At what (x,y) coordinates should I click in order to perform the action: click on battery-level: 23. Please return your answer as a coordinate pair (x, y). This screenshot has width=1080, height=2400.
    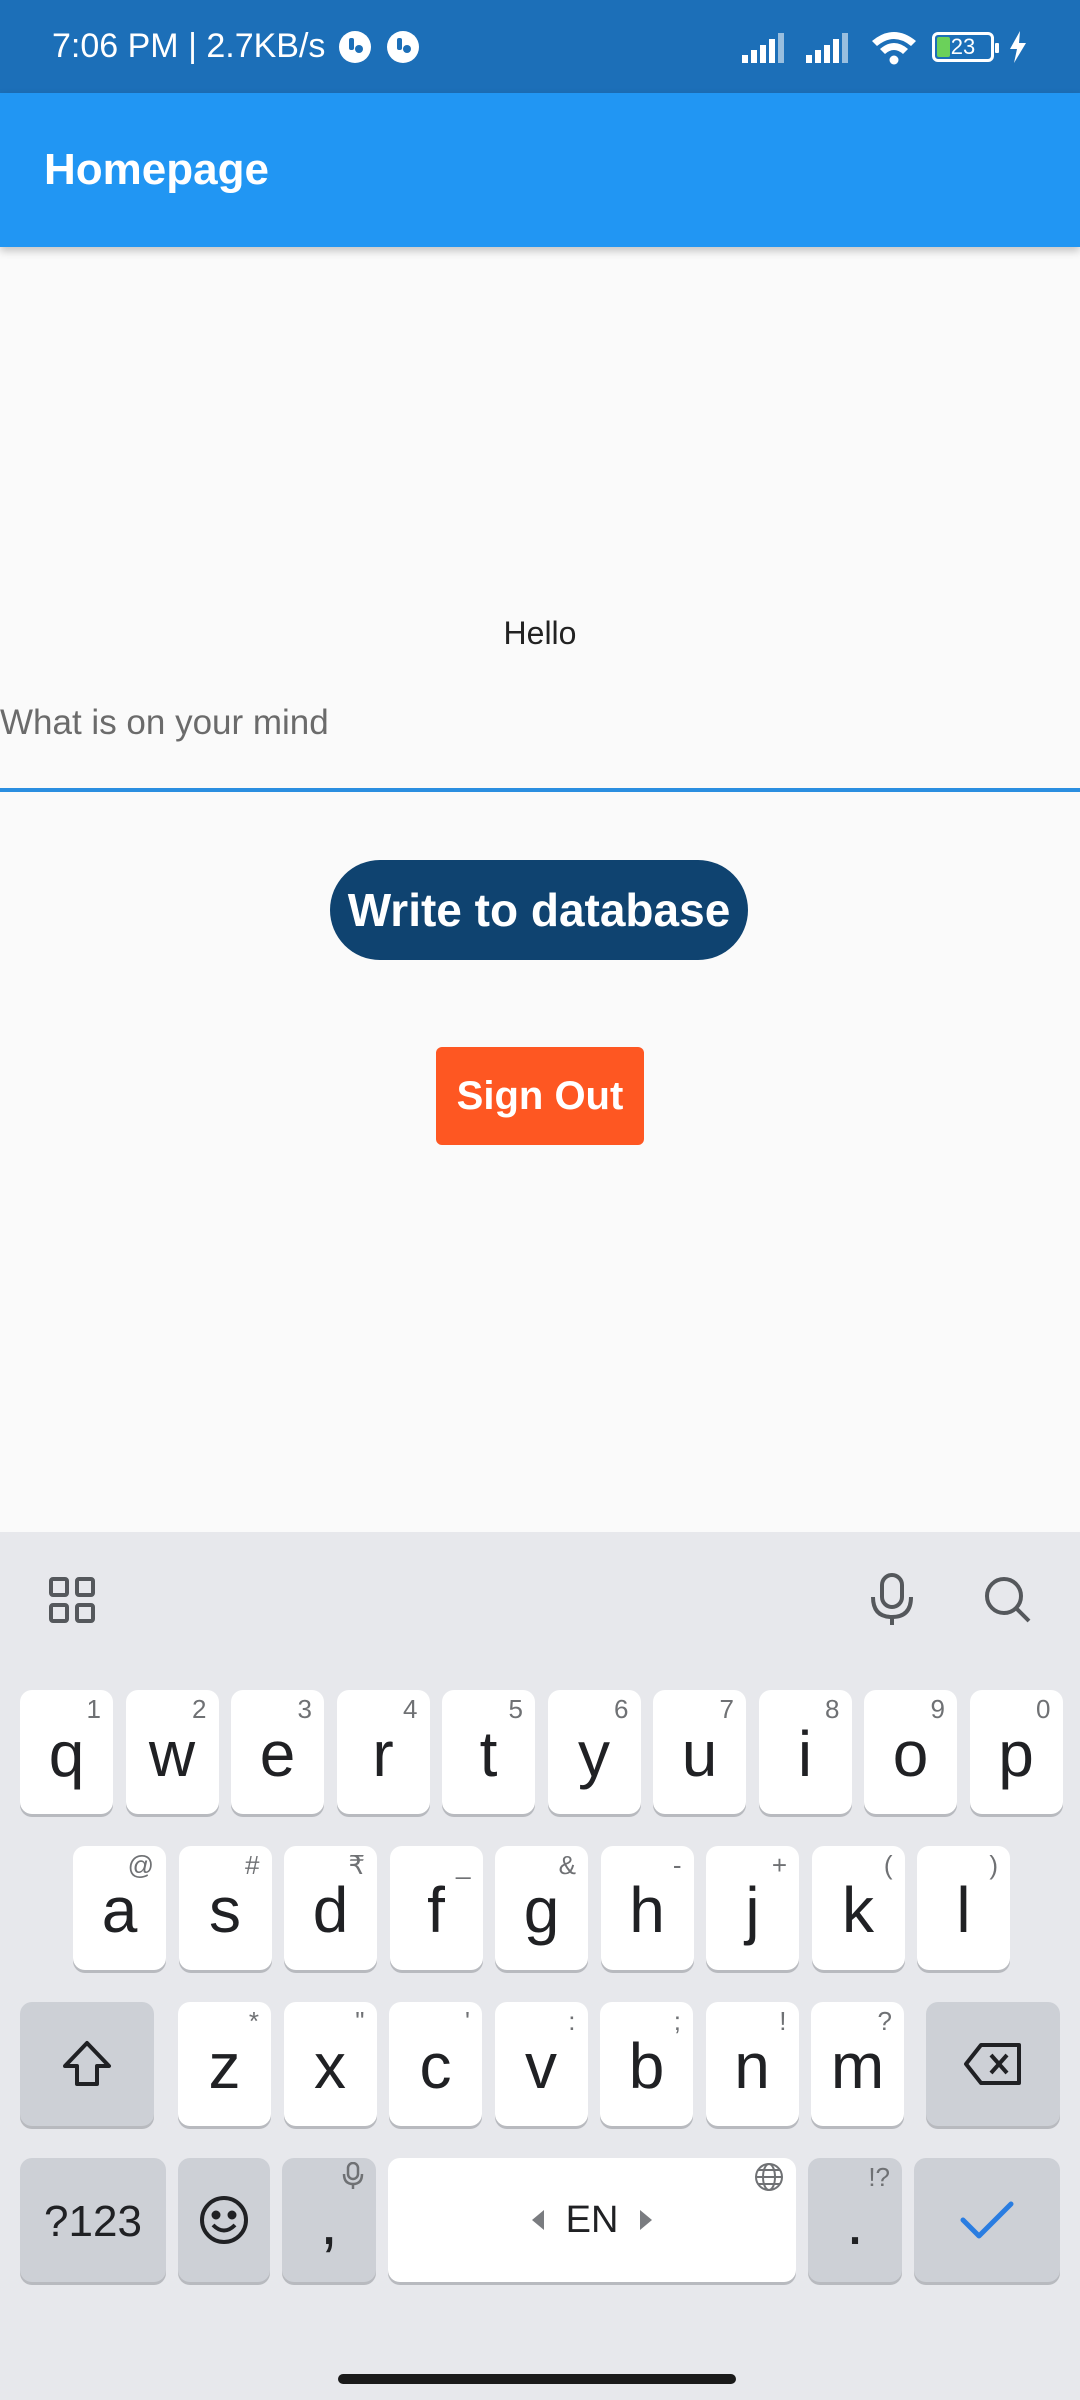
    Looking at the image, I should click on (963, 46).